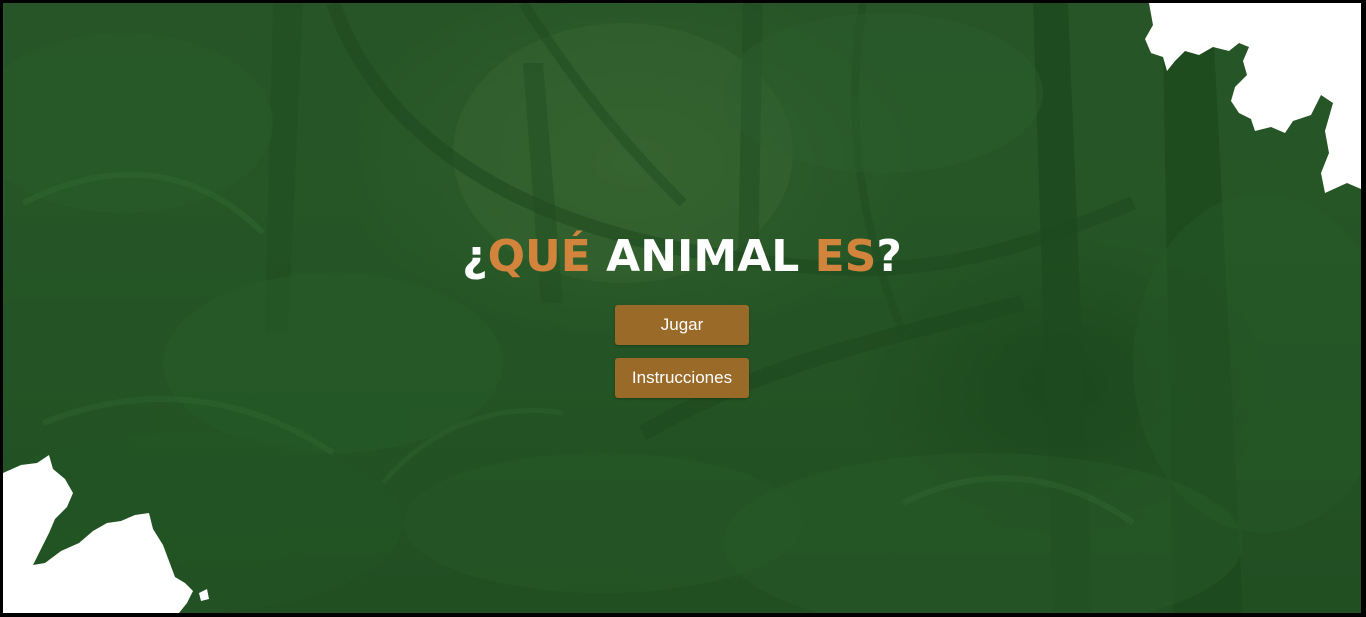 The height and width of the screenshot is (617, 1366). I want to click on title-word-animal: ANIMAL, so click(703, 256).